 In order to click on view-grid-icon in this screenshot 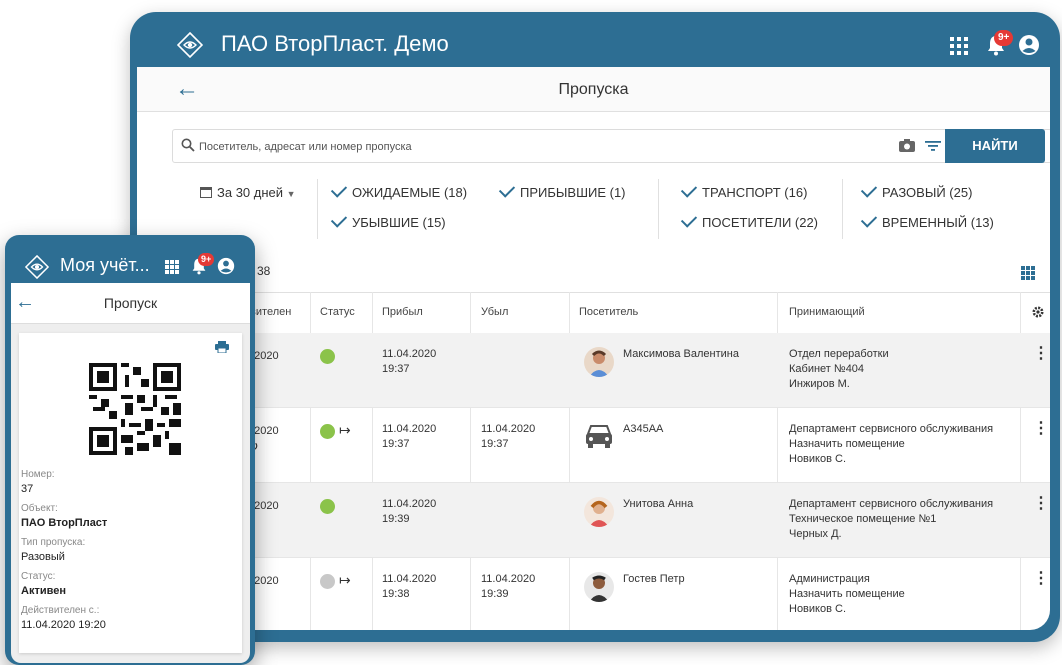, I will do `click(1028, 273)`.